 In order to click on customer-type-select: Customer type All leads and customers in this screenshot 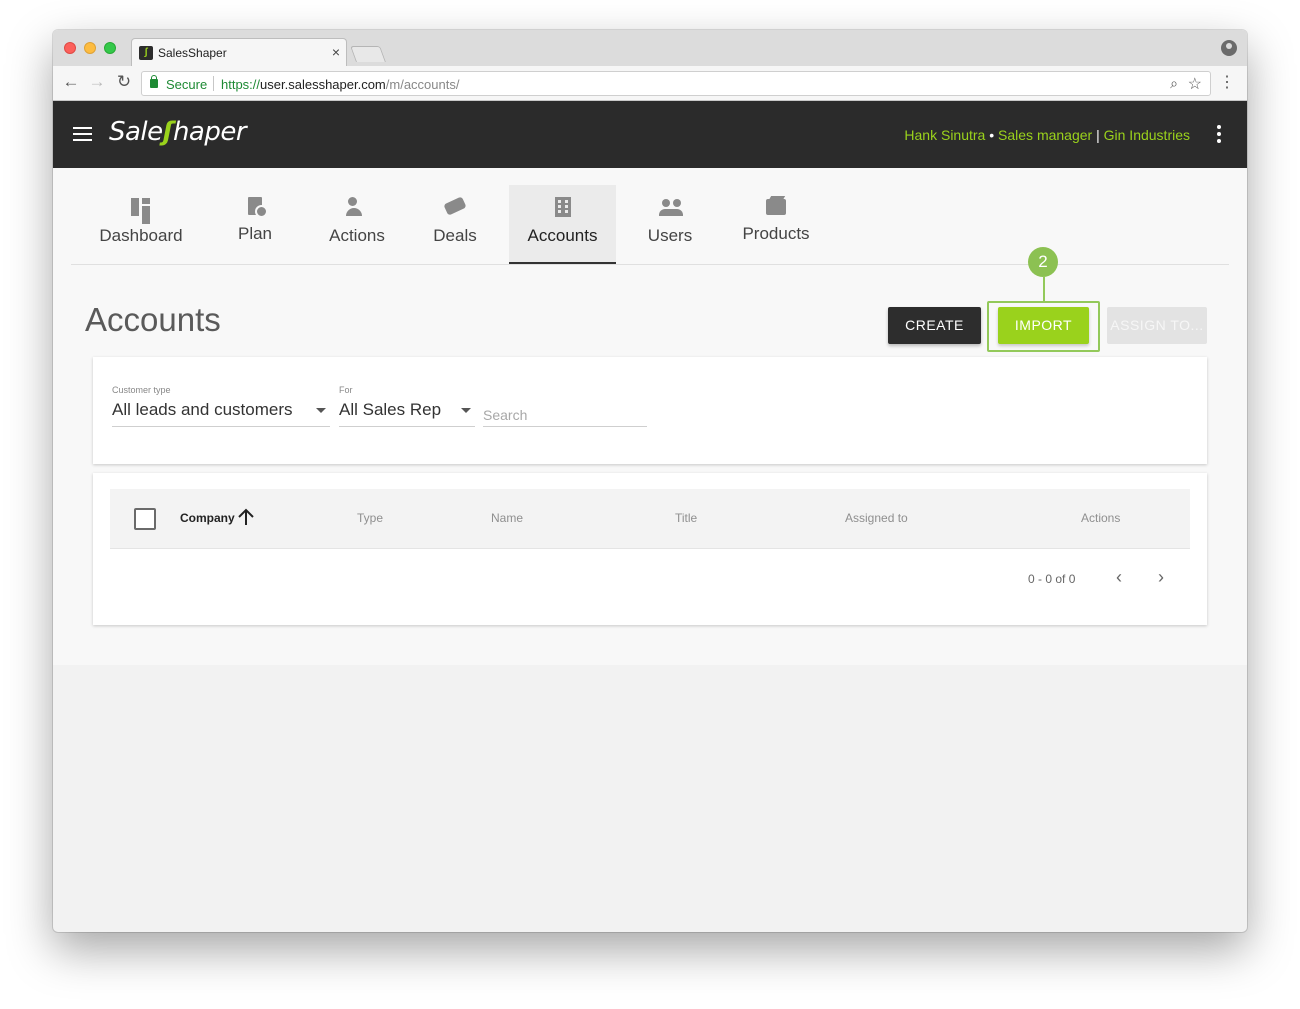, I will do `click(221, 406)`.